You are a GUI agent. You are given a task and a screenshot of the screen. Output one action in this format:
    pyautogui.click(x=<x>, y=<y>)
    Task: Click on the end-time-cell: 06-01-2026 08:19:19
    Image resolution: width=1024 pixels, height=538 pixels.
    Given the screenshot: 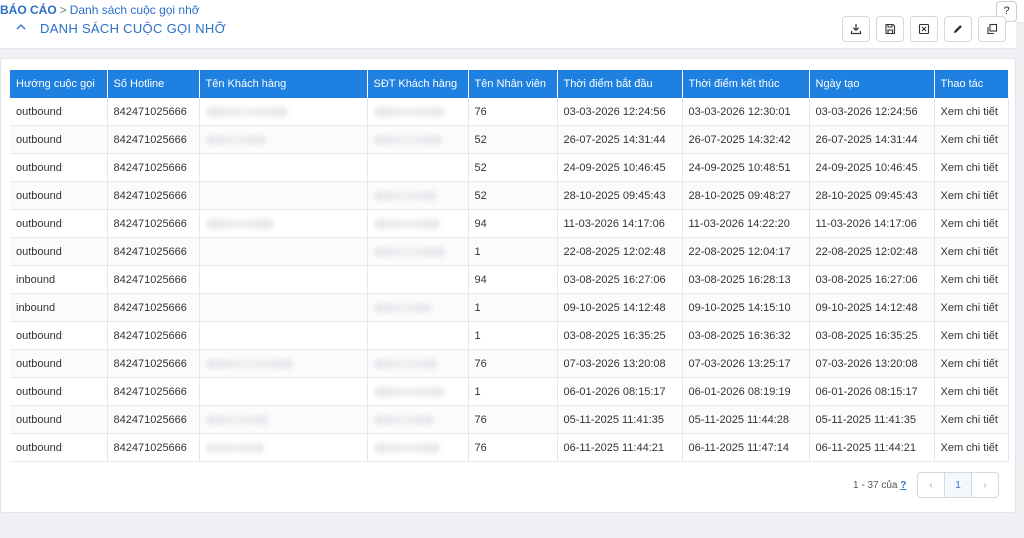 What is the action you would take?
    pyautogui.click(x=746, y=391)
    